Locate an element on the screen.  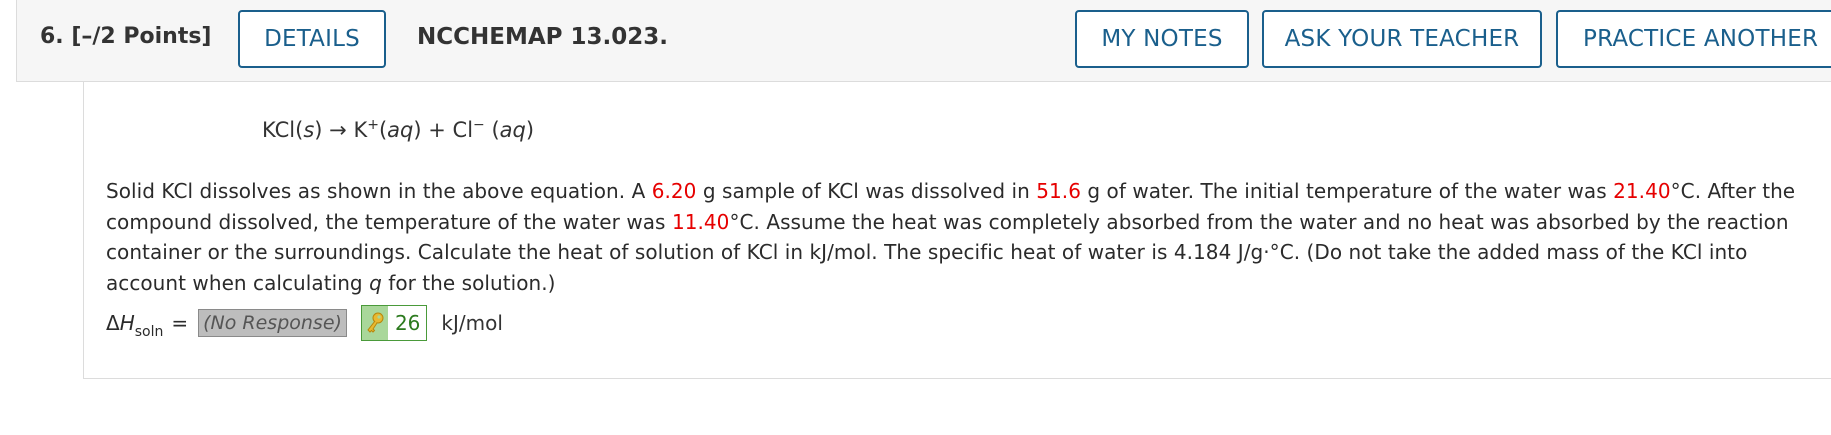
assignment-id: NCCHEMAP 13.023. is located at coordinates (543, 37).